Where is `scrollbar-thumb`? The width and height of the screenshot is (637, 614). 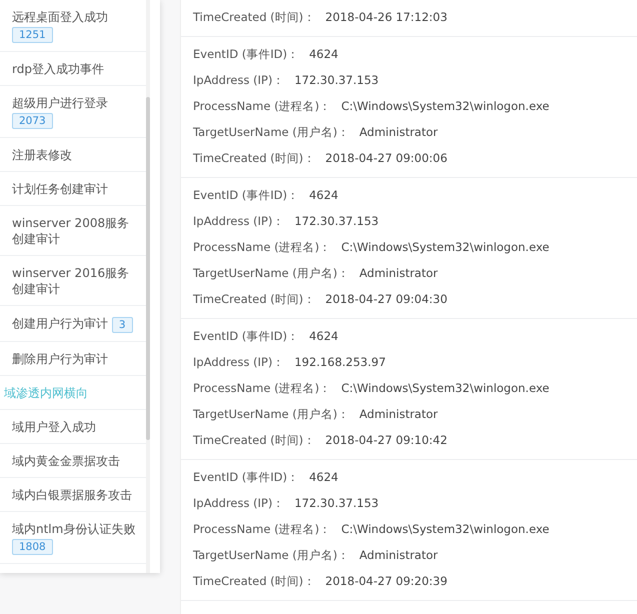
scrollbar-thumb is located at coordinates (148, 268).